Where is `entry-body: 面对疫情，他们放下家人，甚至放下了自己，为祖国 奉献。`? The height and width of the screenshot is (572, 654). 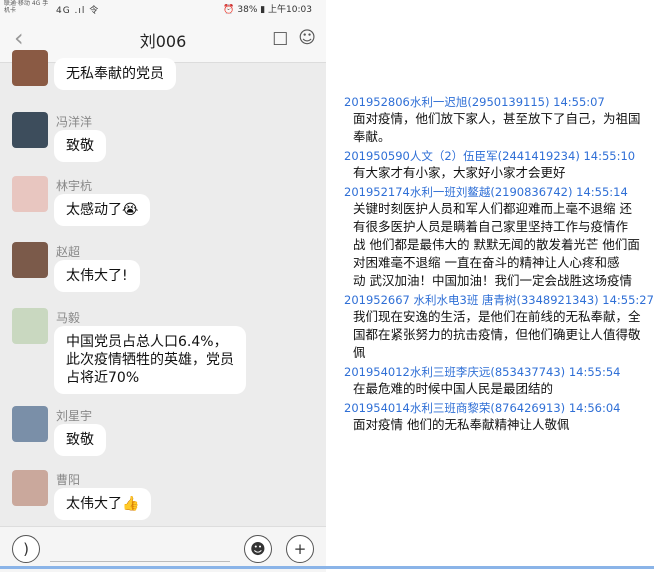 entry-body: 面对疫情，他们放下家人，甚至放下了自己，为祖国 奉献。 is located at coordinates (499, 128).